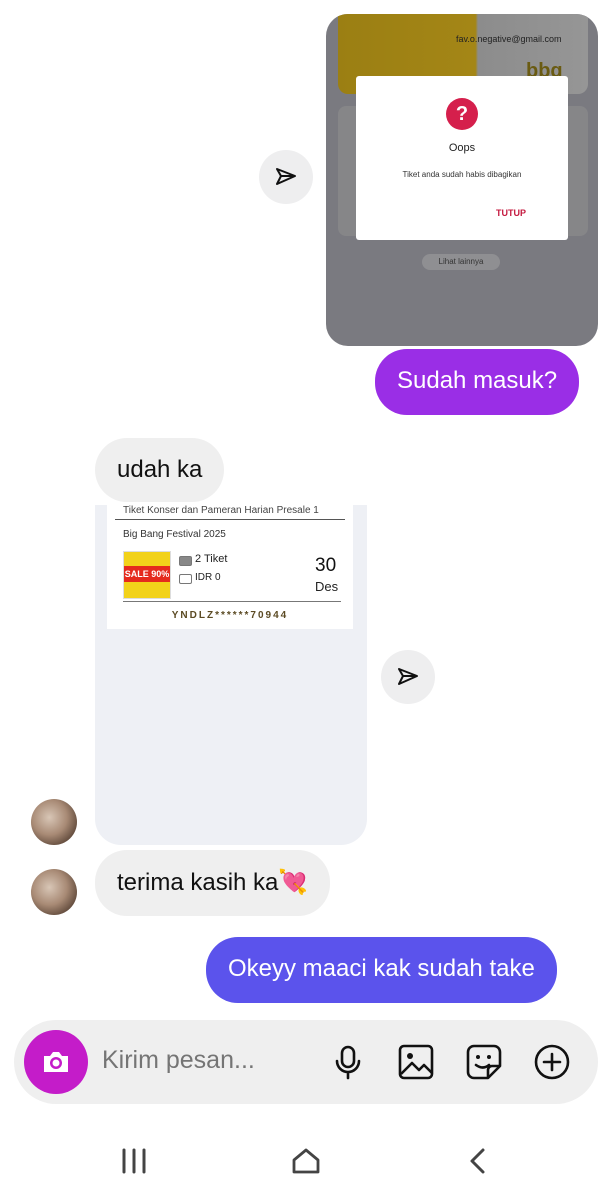 The width and height of the screenshot is (612, 1200). I want to click on ticket-quantity: 2 Tiket, so click(211, 559).